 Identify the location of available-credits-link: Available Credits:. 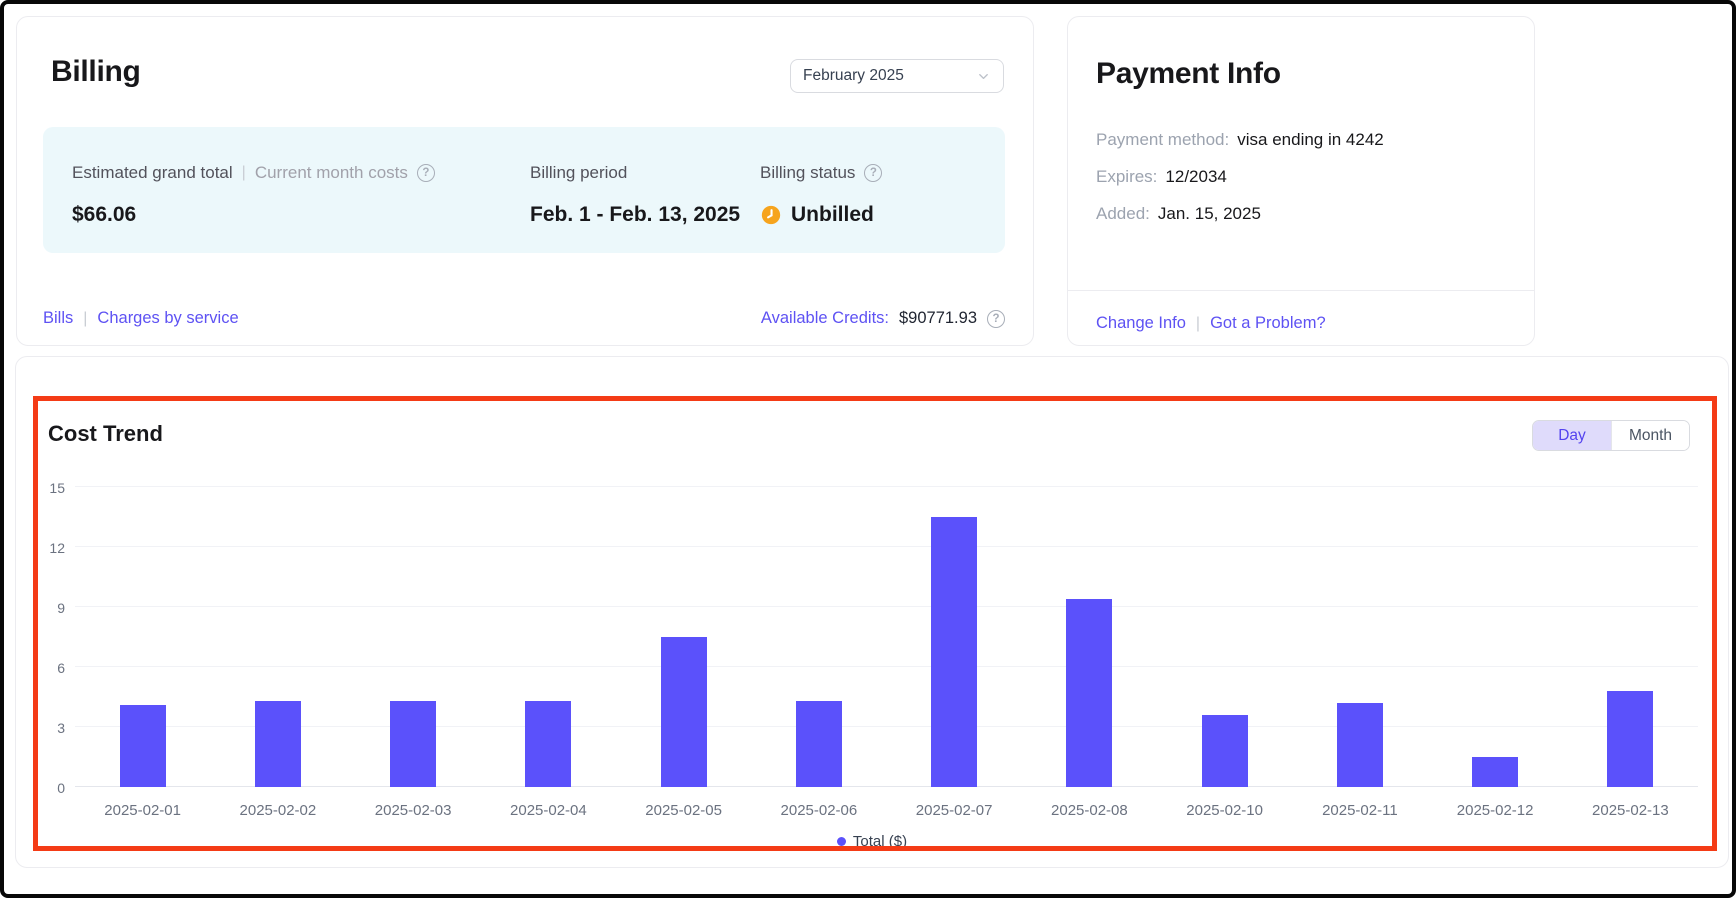
(825, 318).